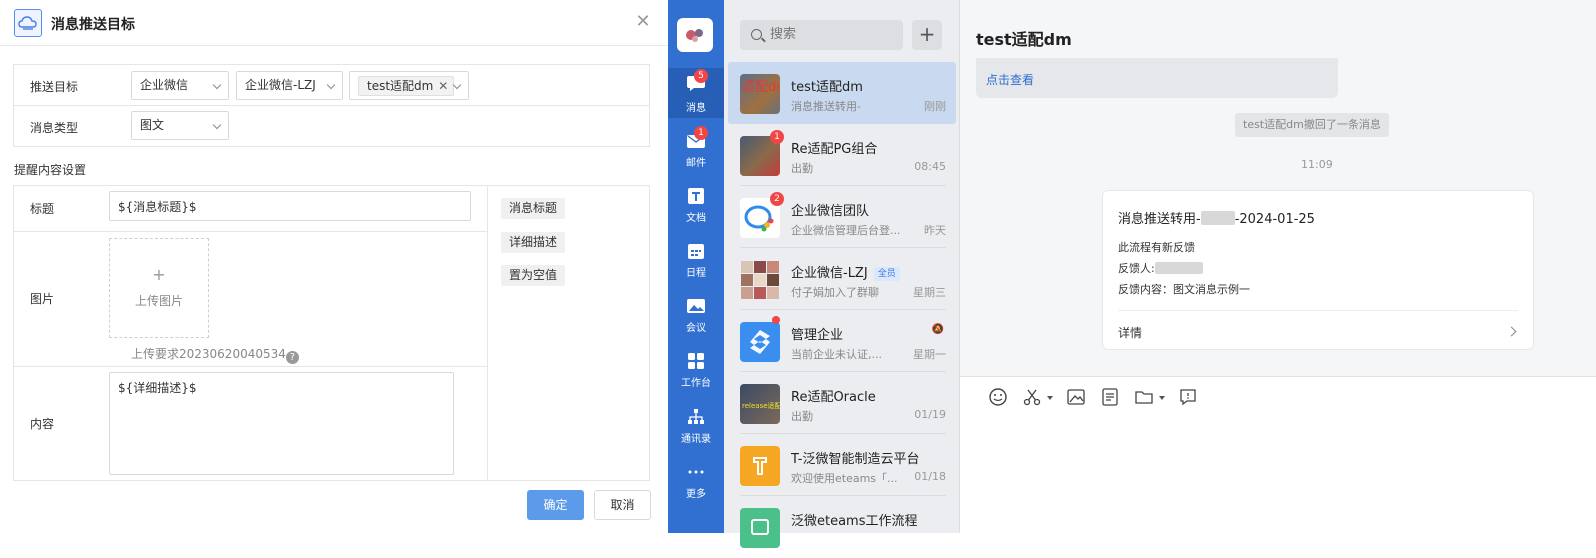  Describe the element at coordinates (250, 231) in the screenshot. I see `row-divider` at that location.